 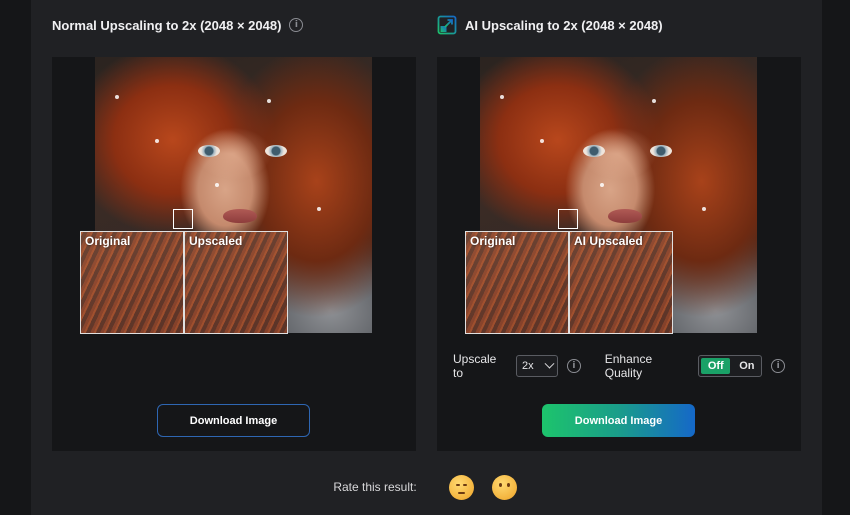 I want to click on ai-upscale-header: AI Upscaling to 2x (2048 × 2048), so click(x=550, y=25).